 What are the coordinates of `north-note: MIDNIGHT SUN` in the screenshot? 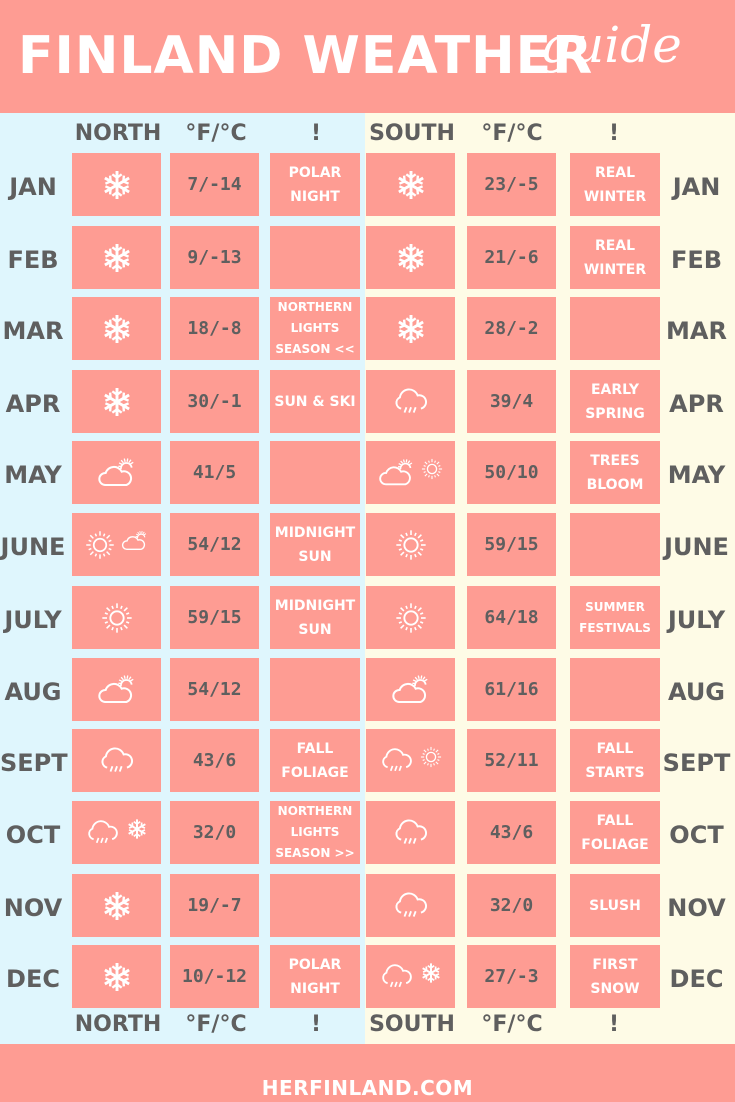 It's located at (315, 617).